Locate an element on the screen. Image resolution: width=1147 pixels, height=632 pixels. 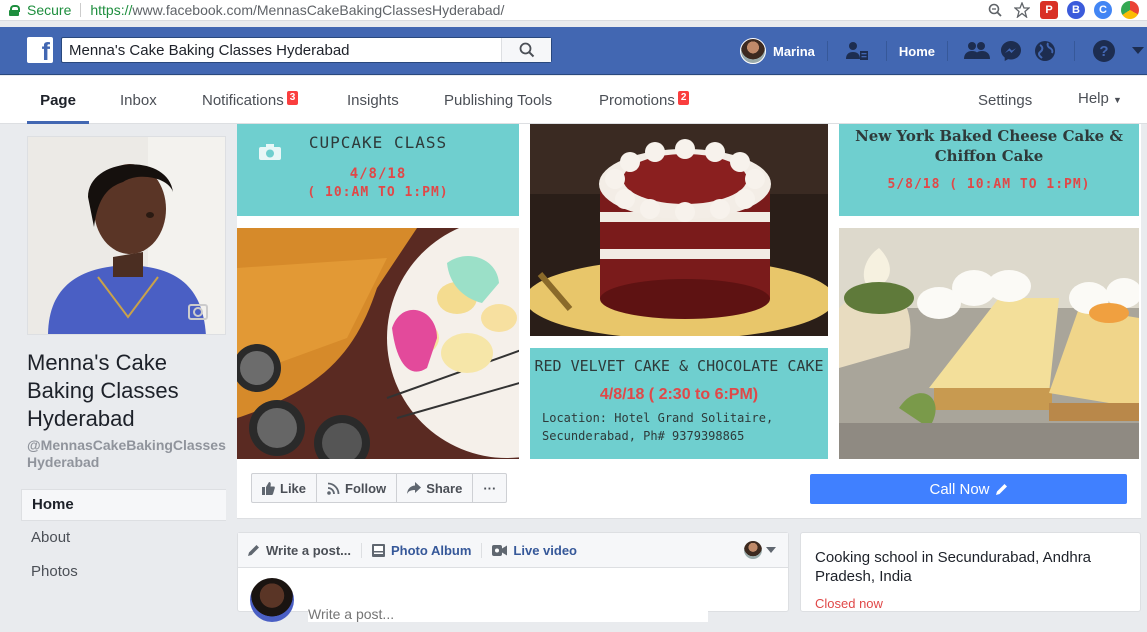
red-velvet-cake-photo is located at coordinates (679, 230).